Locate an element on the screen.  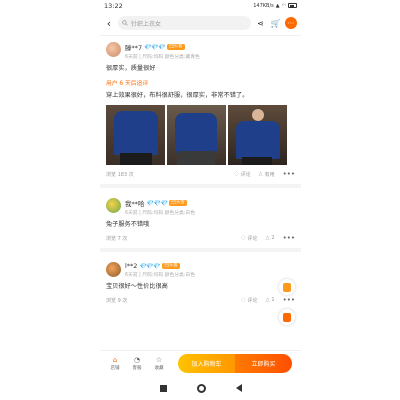
like-button: △ 有用 is located at coordinates (267, 174).